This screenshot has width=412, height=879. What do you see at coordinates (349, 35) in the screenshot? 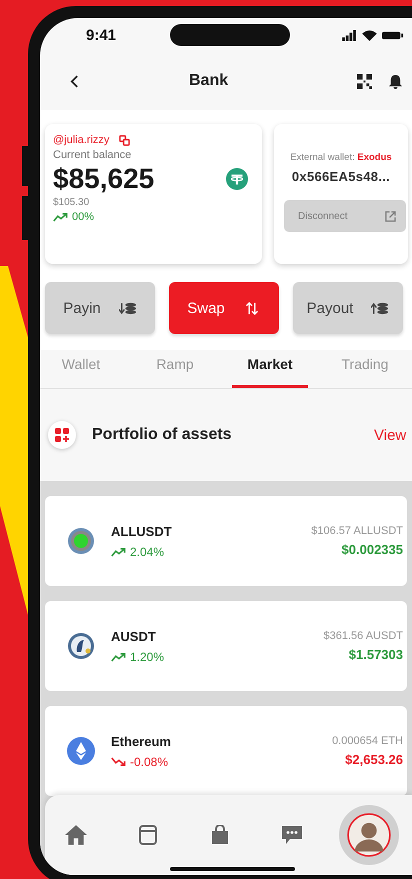
I see `signal-icon` at bounding box center [349, 35].